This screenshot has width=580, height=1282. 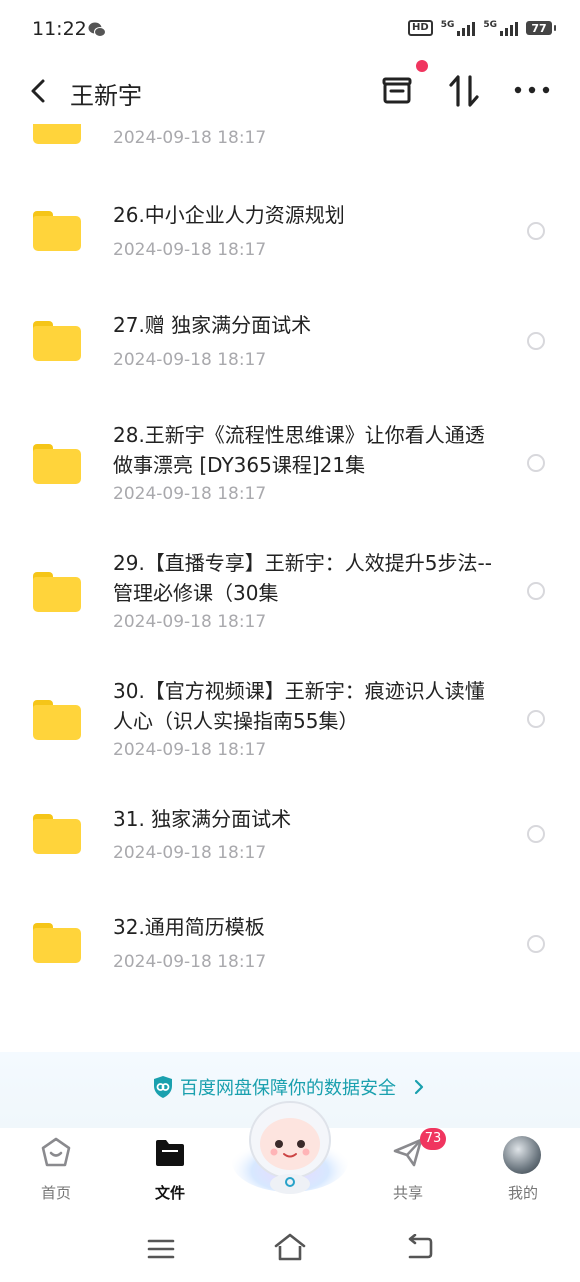 What do you see at coordinates (500, 28) in the screenshot?
I see `signal-icon-2: 5G` at bounding box center [500, 28].